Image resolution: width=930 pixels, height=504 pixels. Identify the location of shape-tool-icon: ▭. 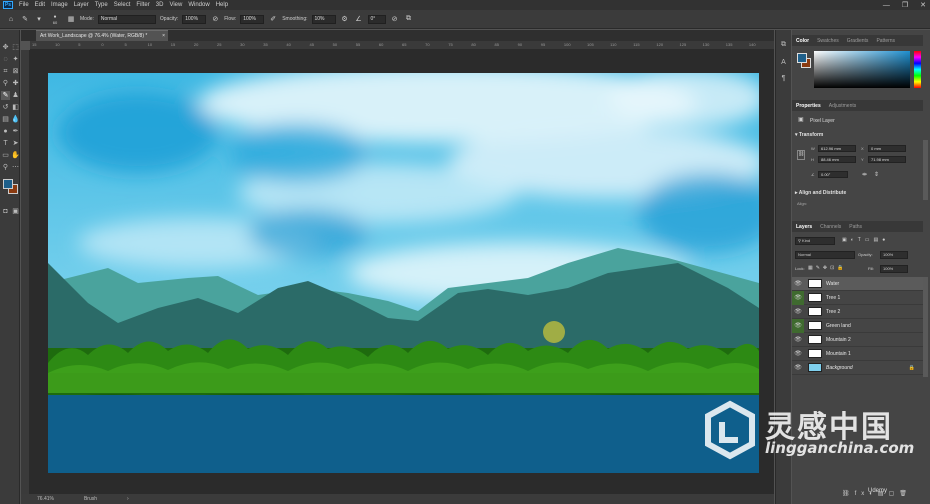
(5, 155).